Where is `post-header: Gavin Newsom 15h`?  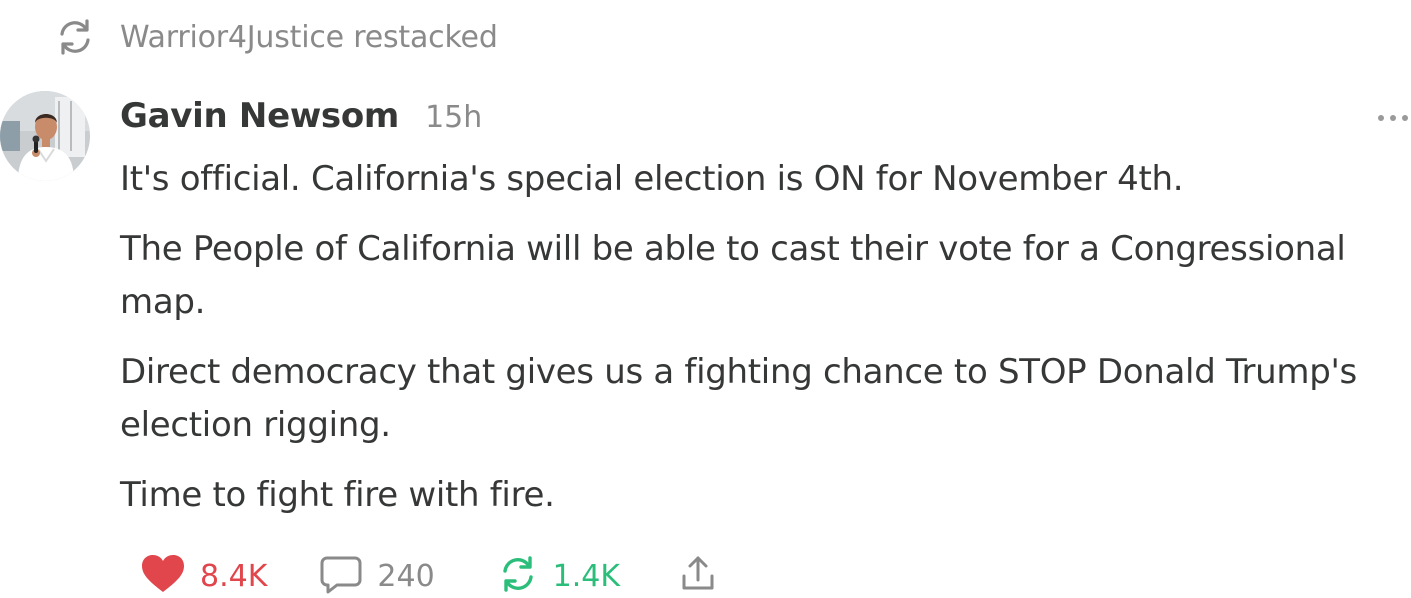
post-header: Gavin Newsom 15h is located at coordinates (301, 118).